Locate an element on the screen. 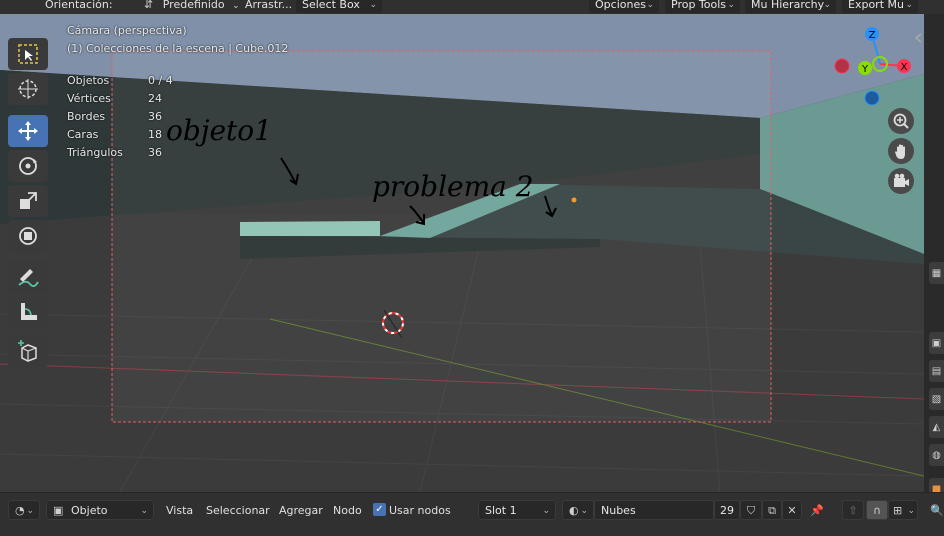 The width and height of the screenshot is (944, 536). stat-row: Caras 18 is located at coordinates (120, 135).